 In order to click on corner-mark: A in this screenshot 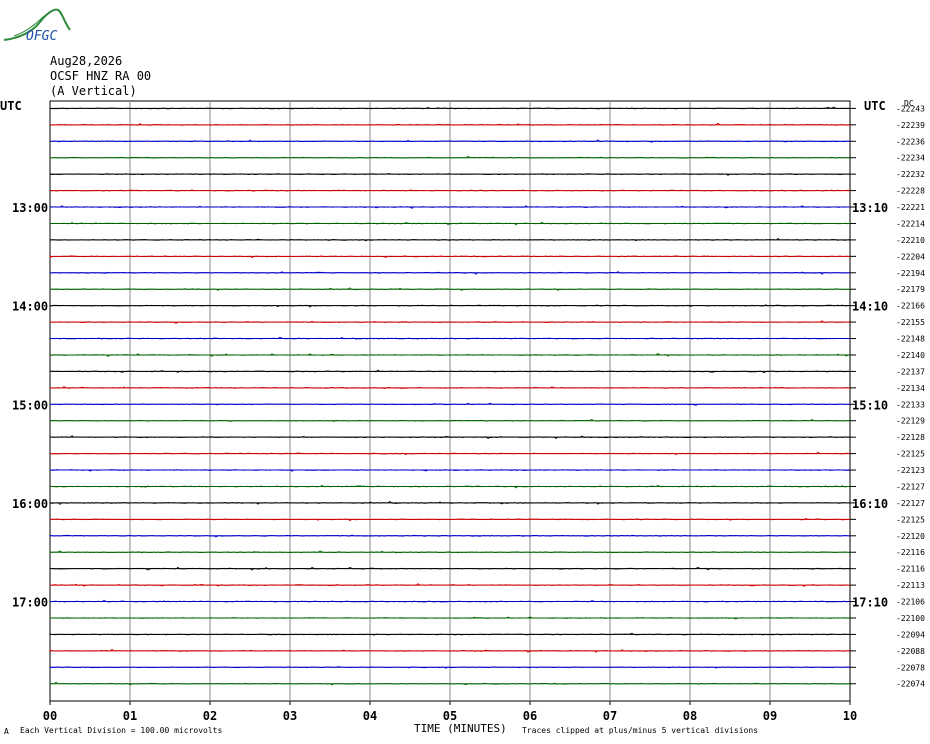, I will do `click(6, 731)`.